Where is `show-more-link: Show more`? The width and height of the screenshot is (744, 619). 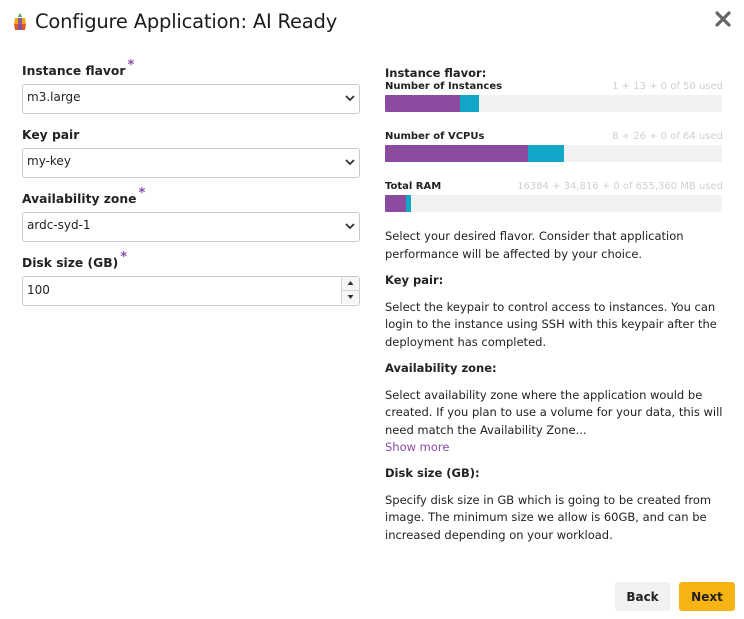
show-more-link: Show more is located at coordinates (554, 447).